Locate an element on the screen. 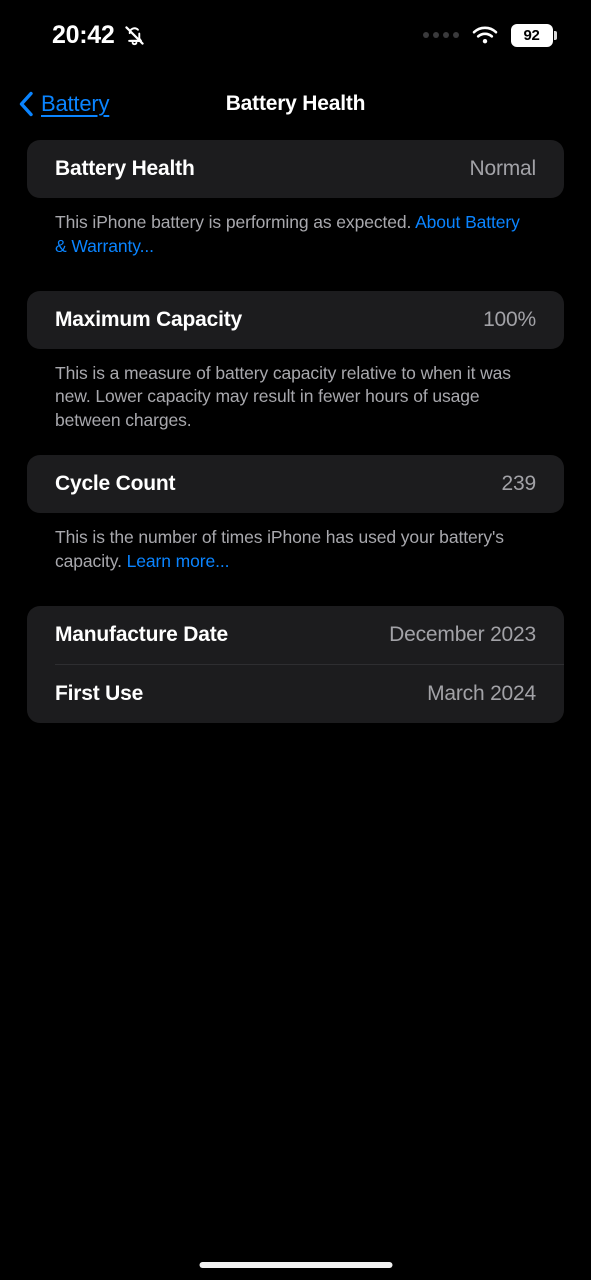 This screenshot has width=591, height=1280. row-value: December 2023 is located at coordinates (462, 634).